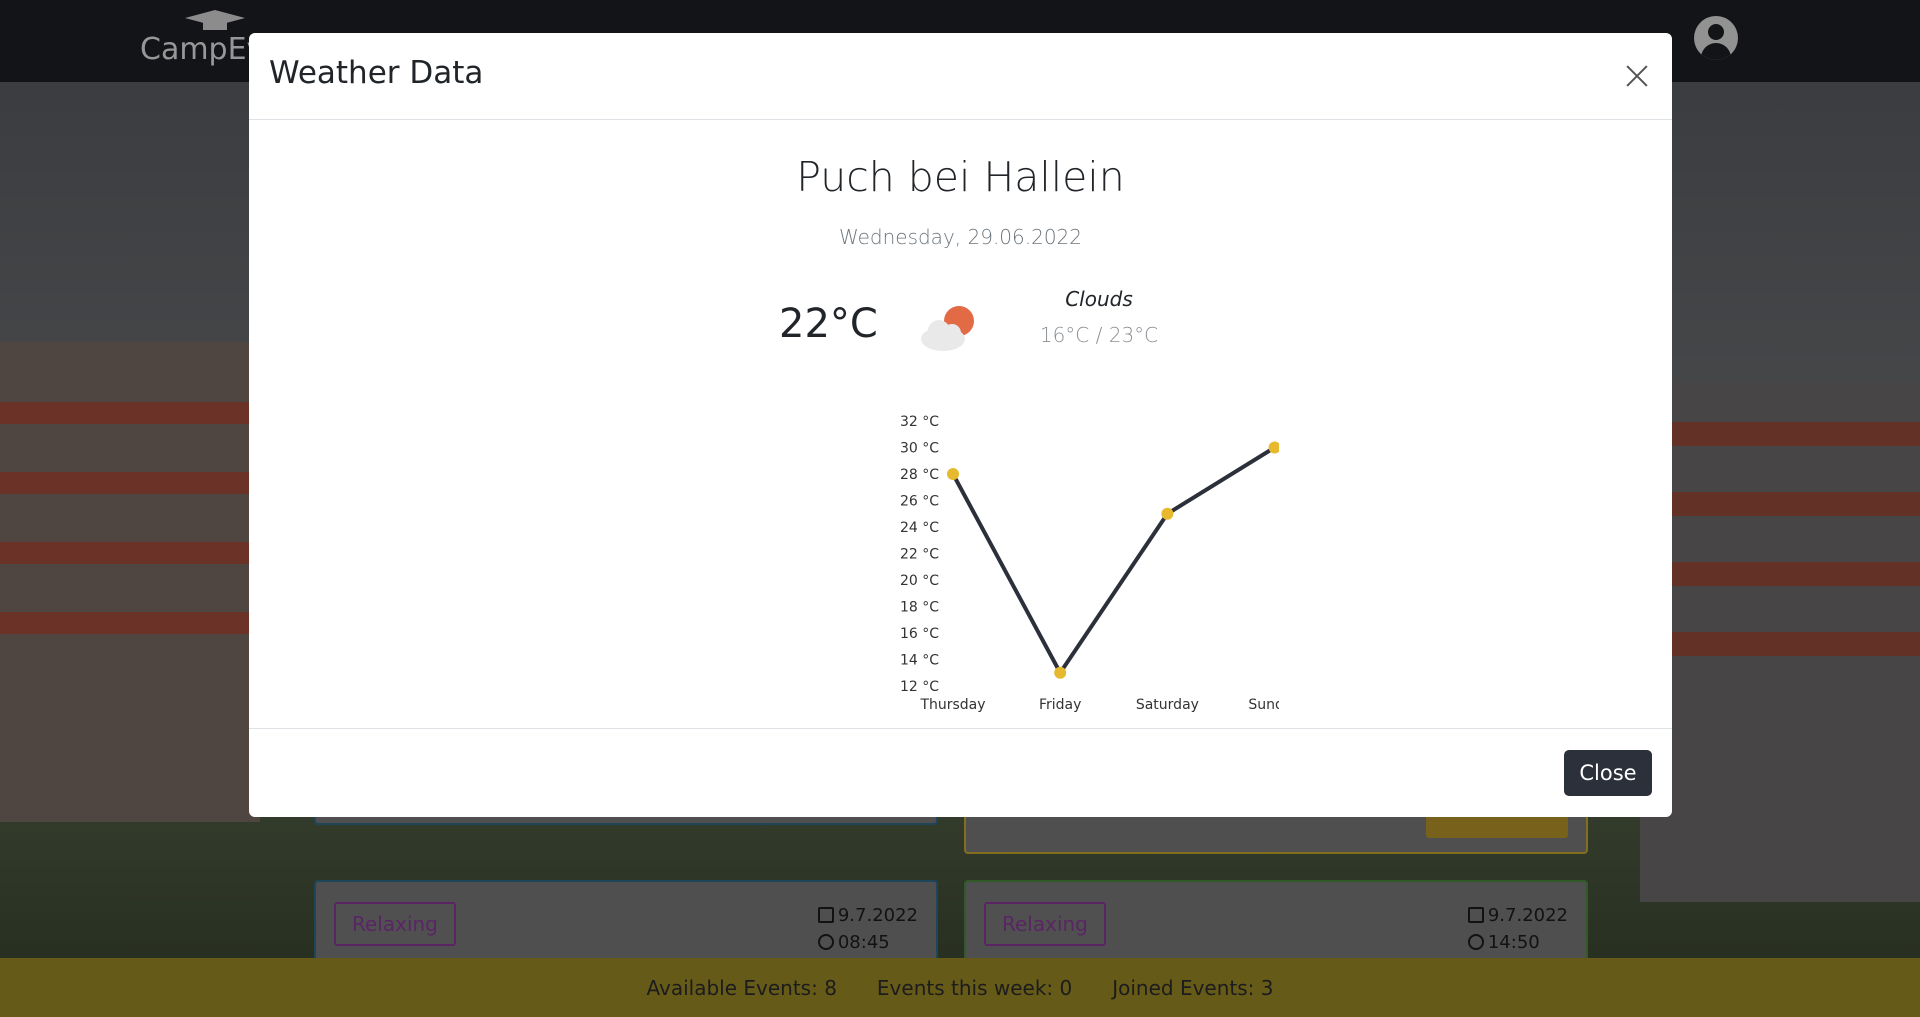 The image size is (1920, 1017). I want to click on close-icon, so click(1637, 76).